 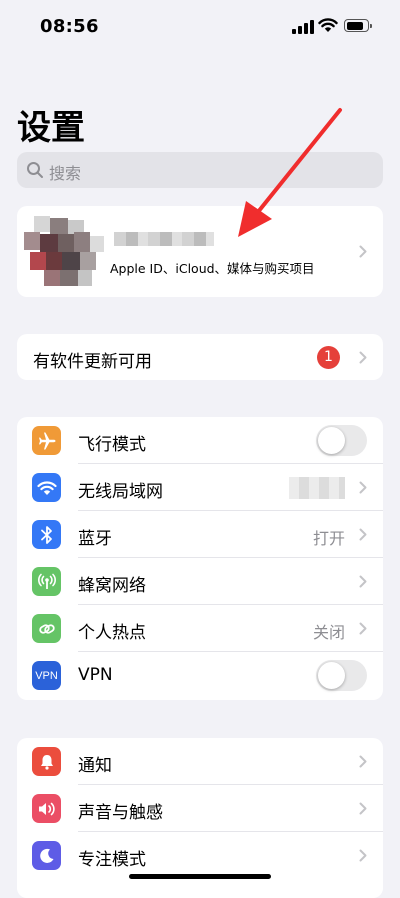 What do you see at coordinates (341, 440) in the screenshot?
I see `airplane-mode-toggle` at bounding box center [341, 440].